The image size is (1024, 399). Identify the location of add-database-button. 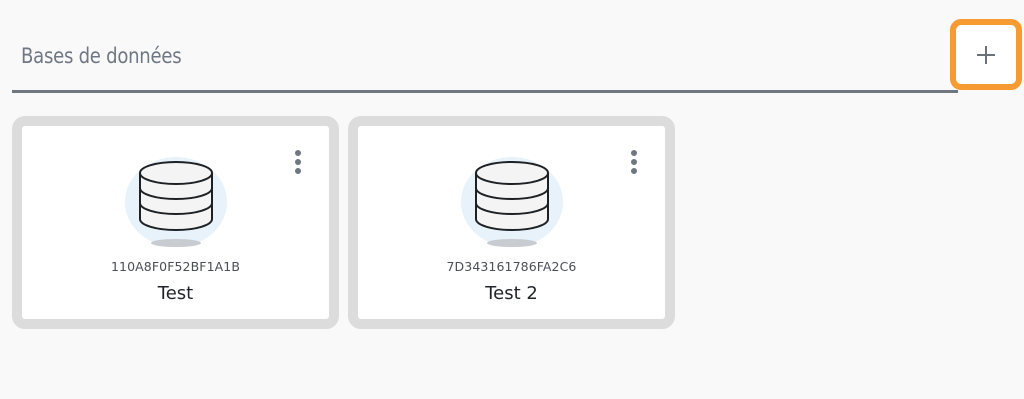
(986, 54).